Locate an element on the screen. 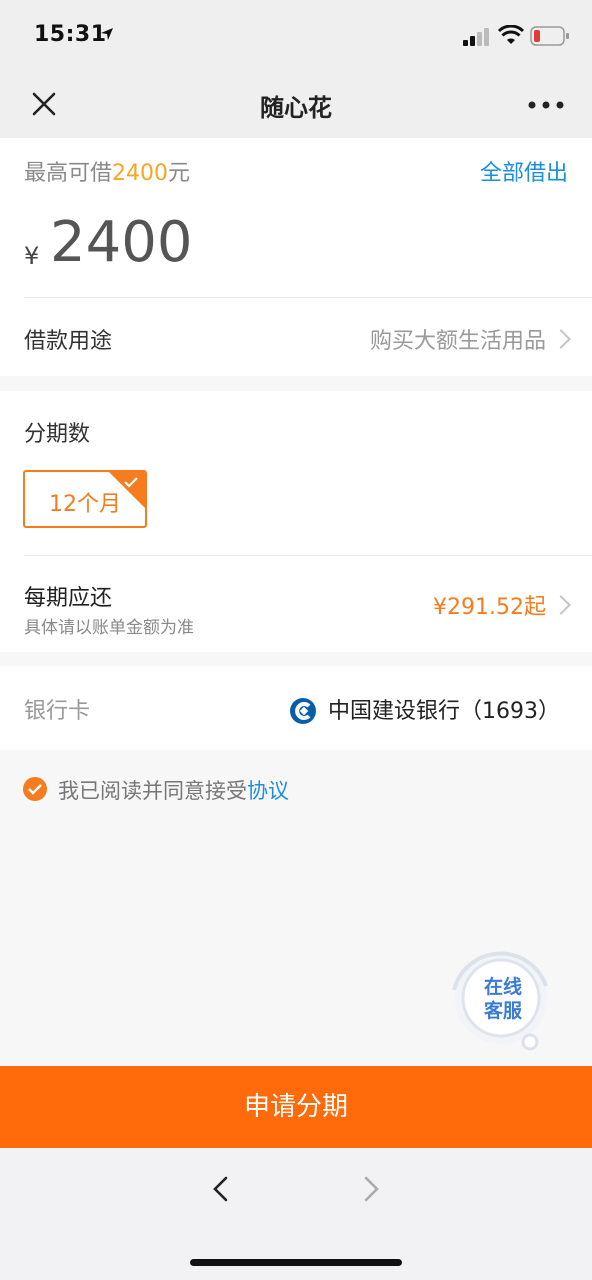 This screenshot has width=592, height=1280. service-label-line2: 客服 is located at coordinates (502, 1011).